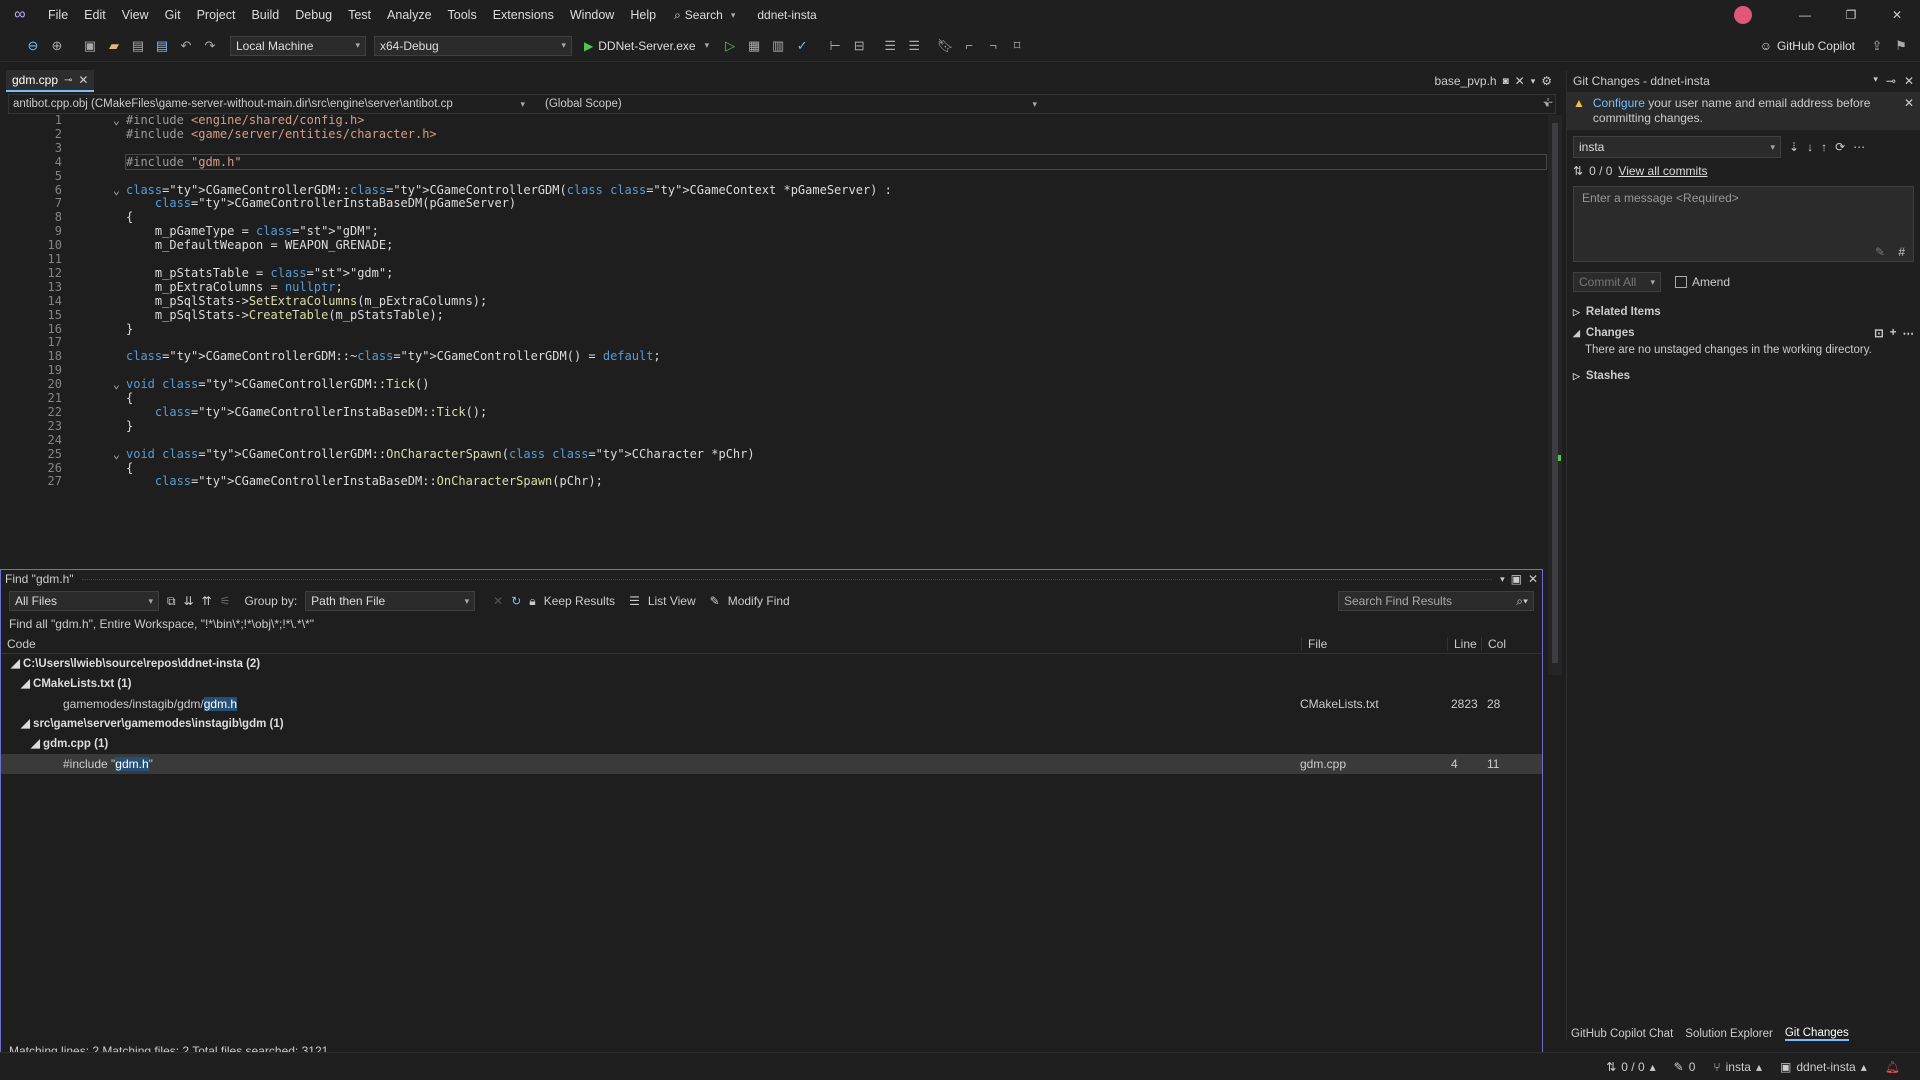  What do you see at coordinates (57, 46) in the screenshot?
I see `forward-icon: ⊕` at bounding box center [57, 46].